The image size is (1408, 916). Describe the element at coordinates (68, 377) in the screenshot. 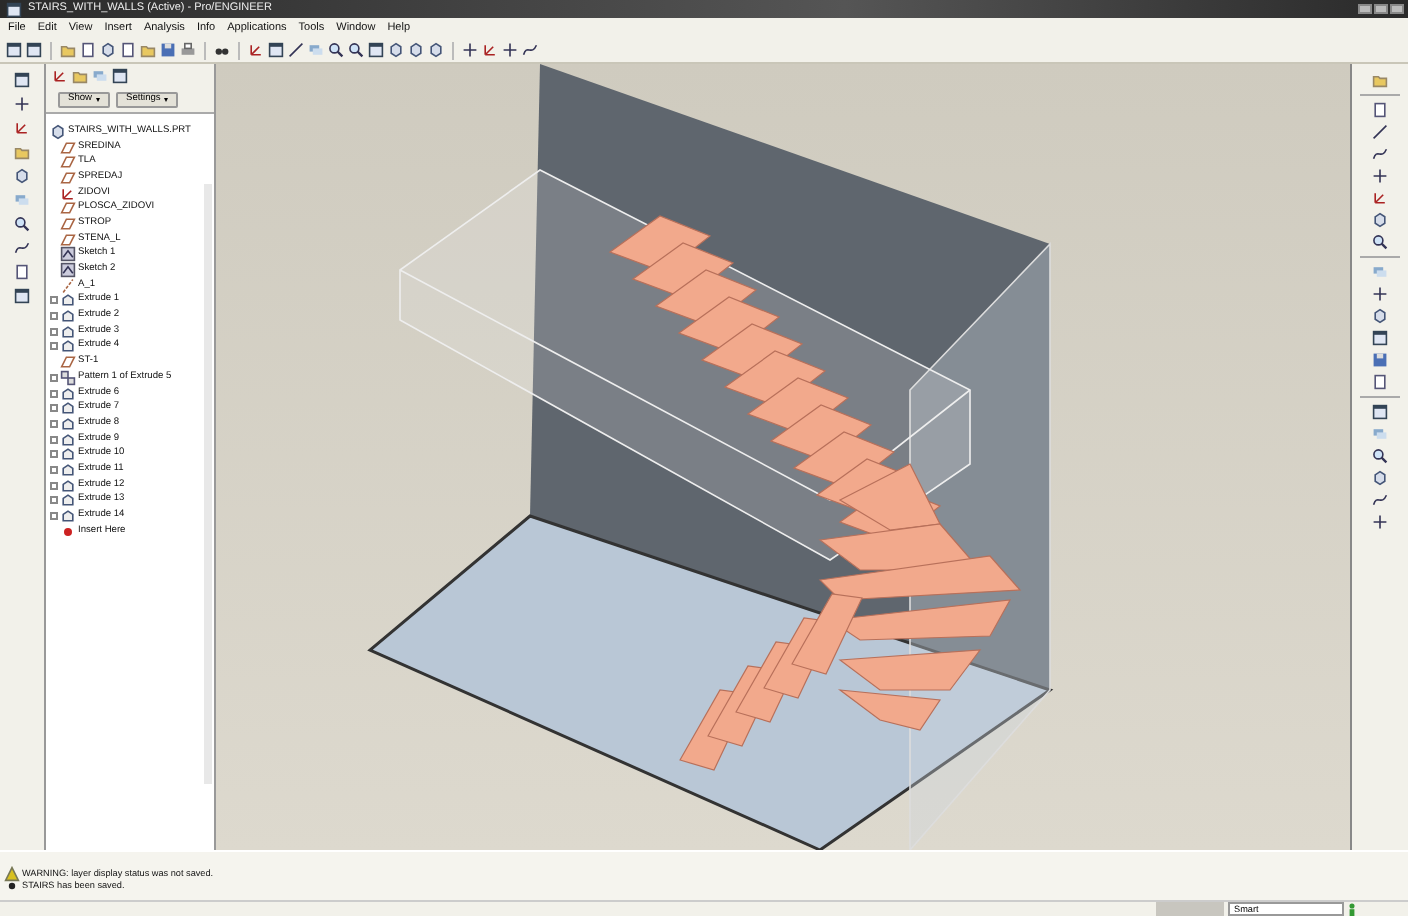

I see `squares-icon` at that location.